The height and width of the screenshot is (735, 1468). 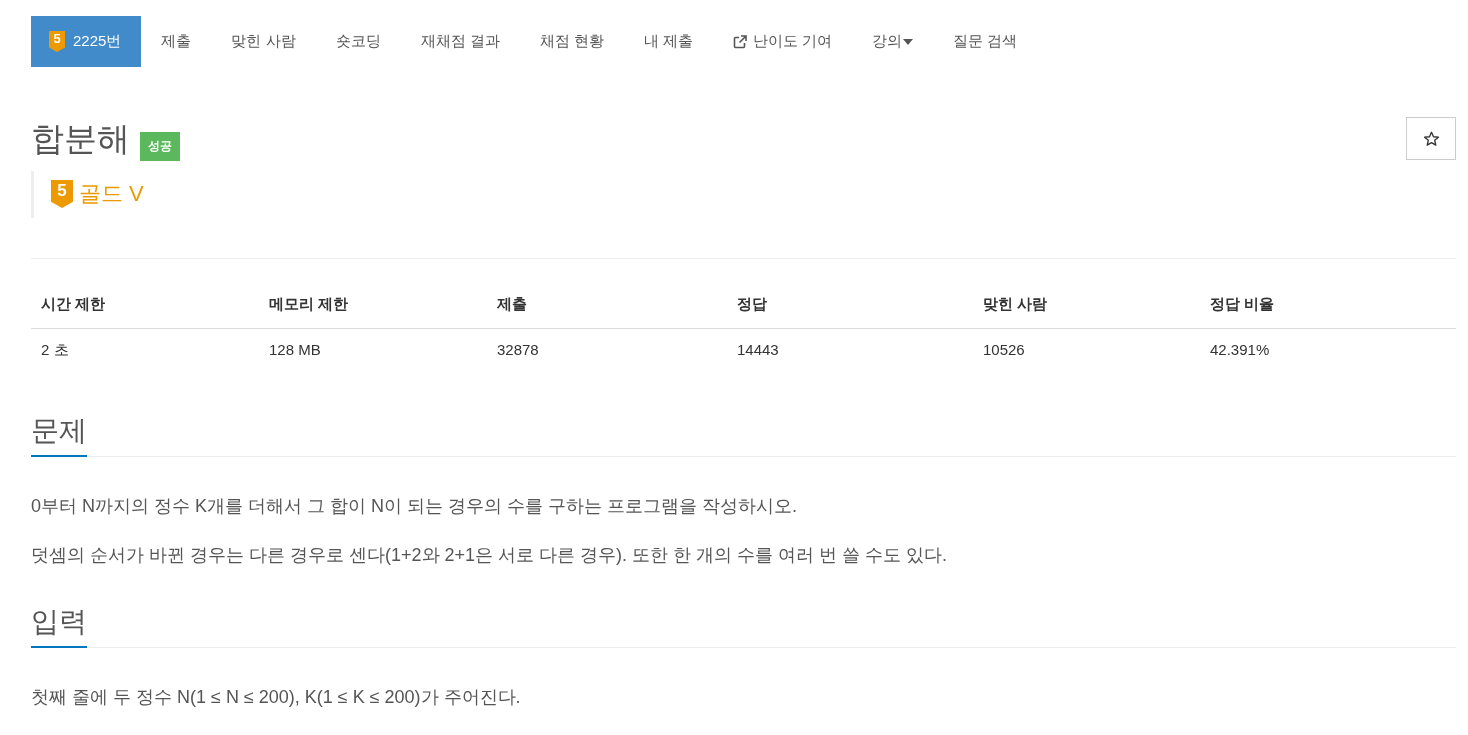 I want to click on problem-text: 0부터 N까지의 정수 K개를 더해서 그 합이 N이 되는 경우의 수를 구하는 프로그램을 작성하시오., so click(x=415, y=506).